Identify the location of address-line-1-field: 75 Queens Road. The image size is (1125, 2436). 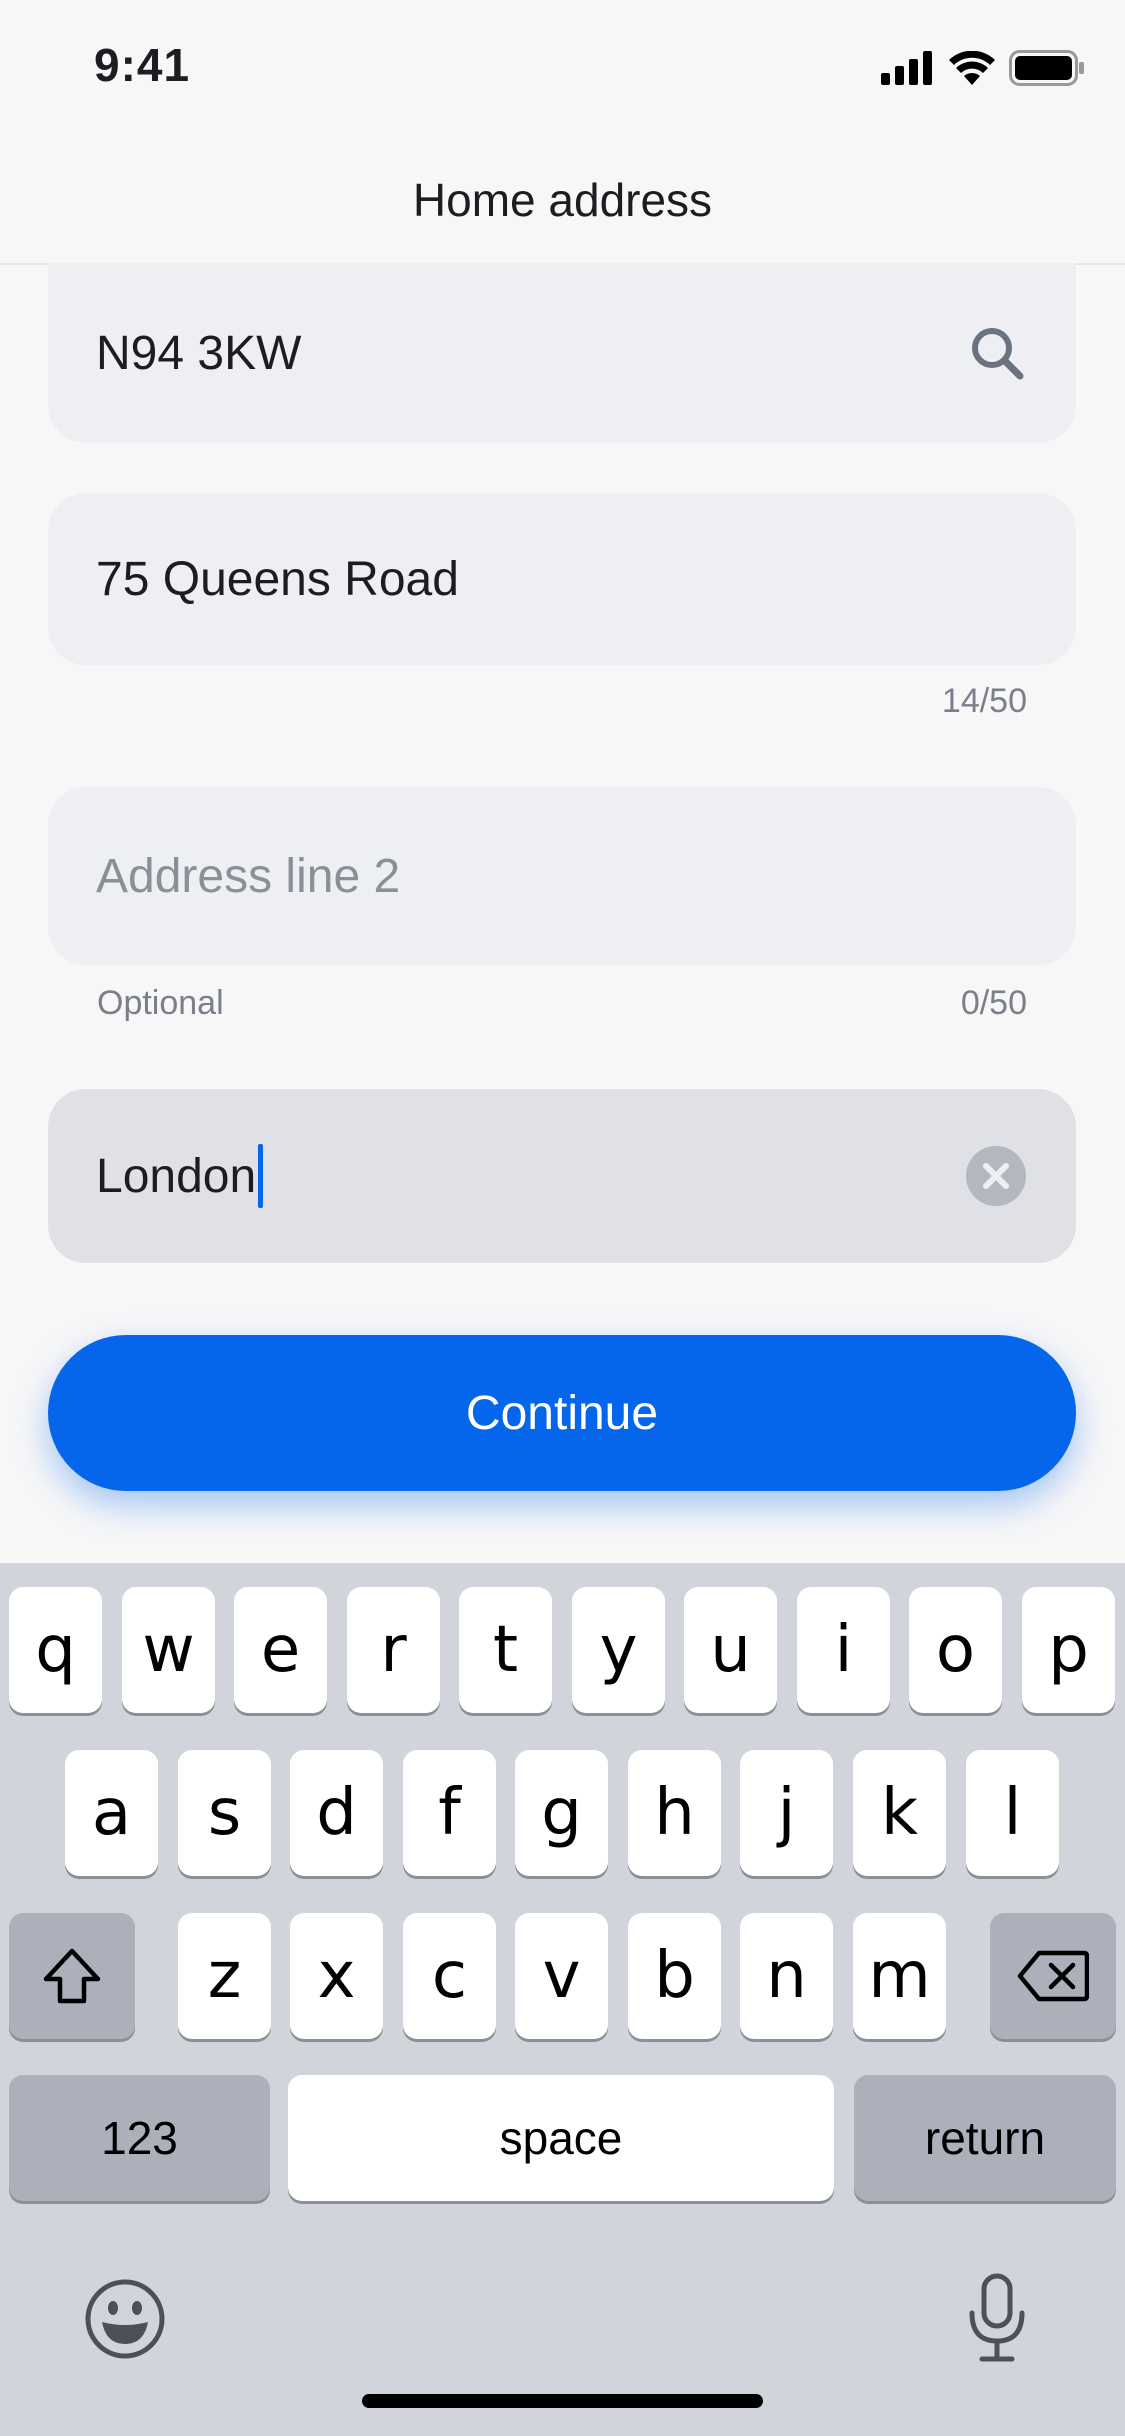
(562, 579).